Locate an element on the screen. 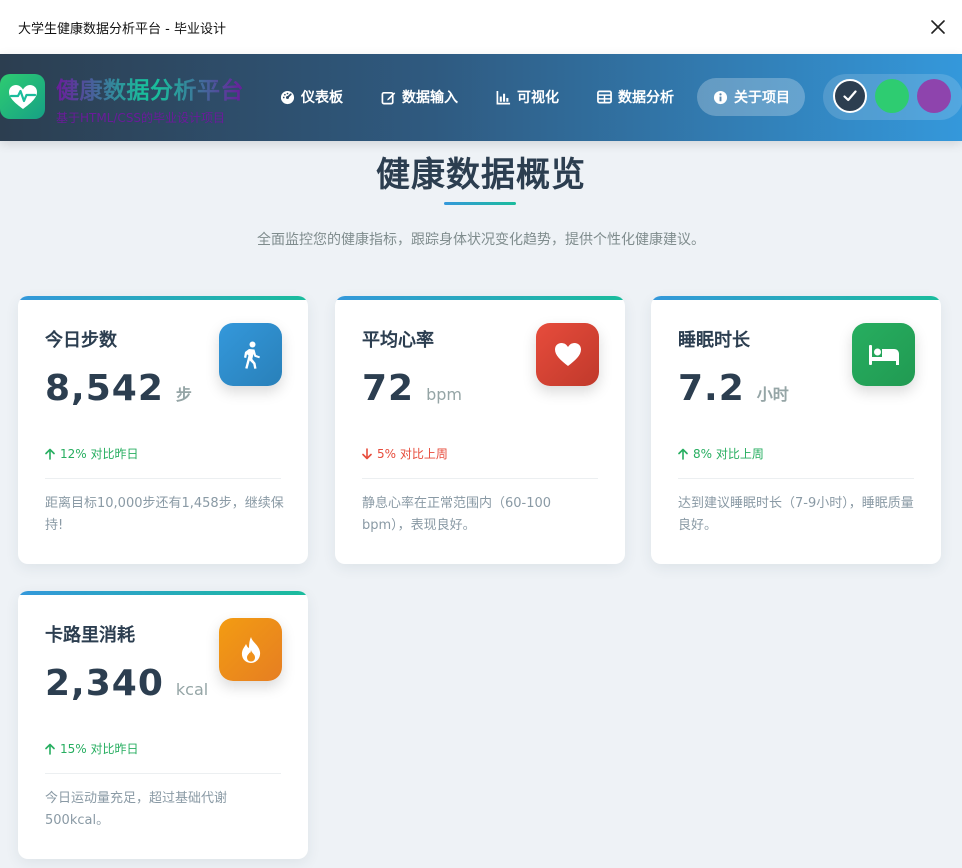  nav-item-label: 数据分析 is located at coordinates (646, 98).